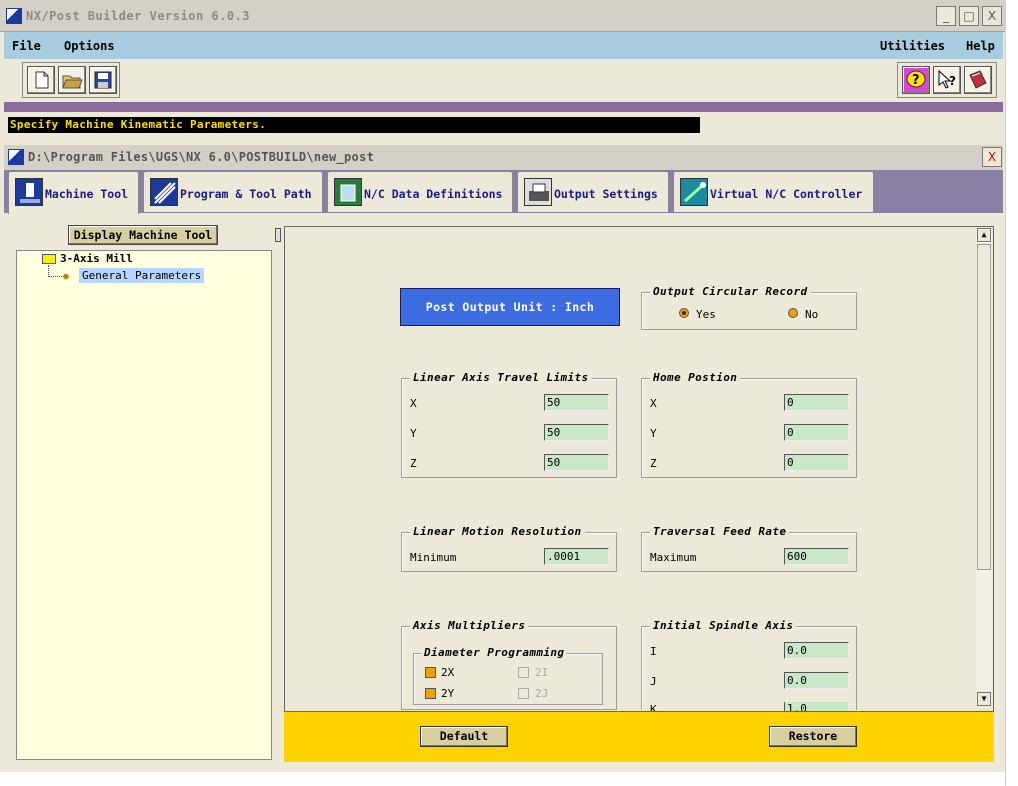 The image size is (1018, 786). Describe the element at coordinates (653, 403) in the screenshot. I see `home-x-label: X` at that location.